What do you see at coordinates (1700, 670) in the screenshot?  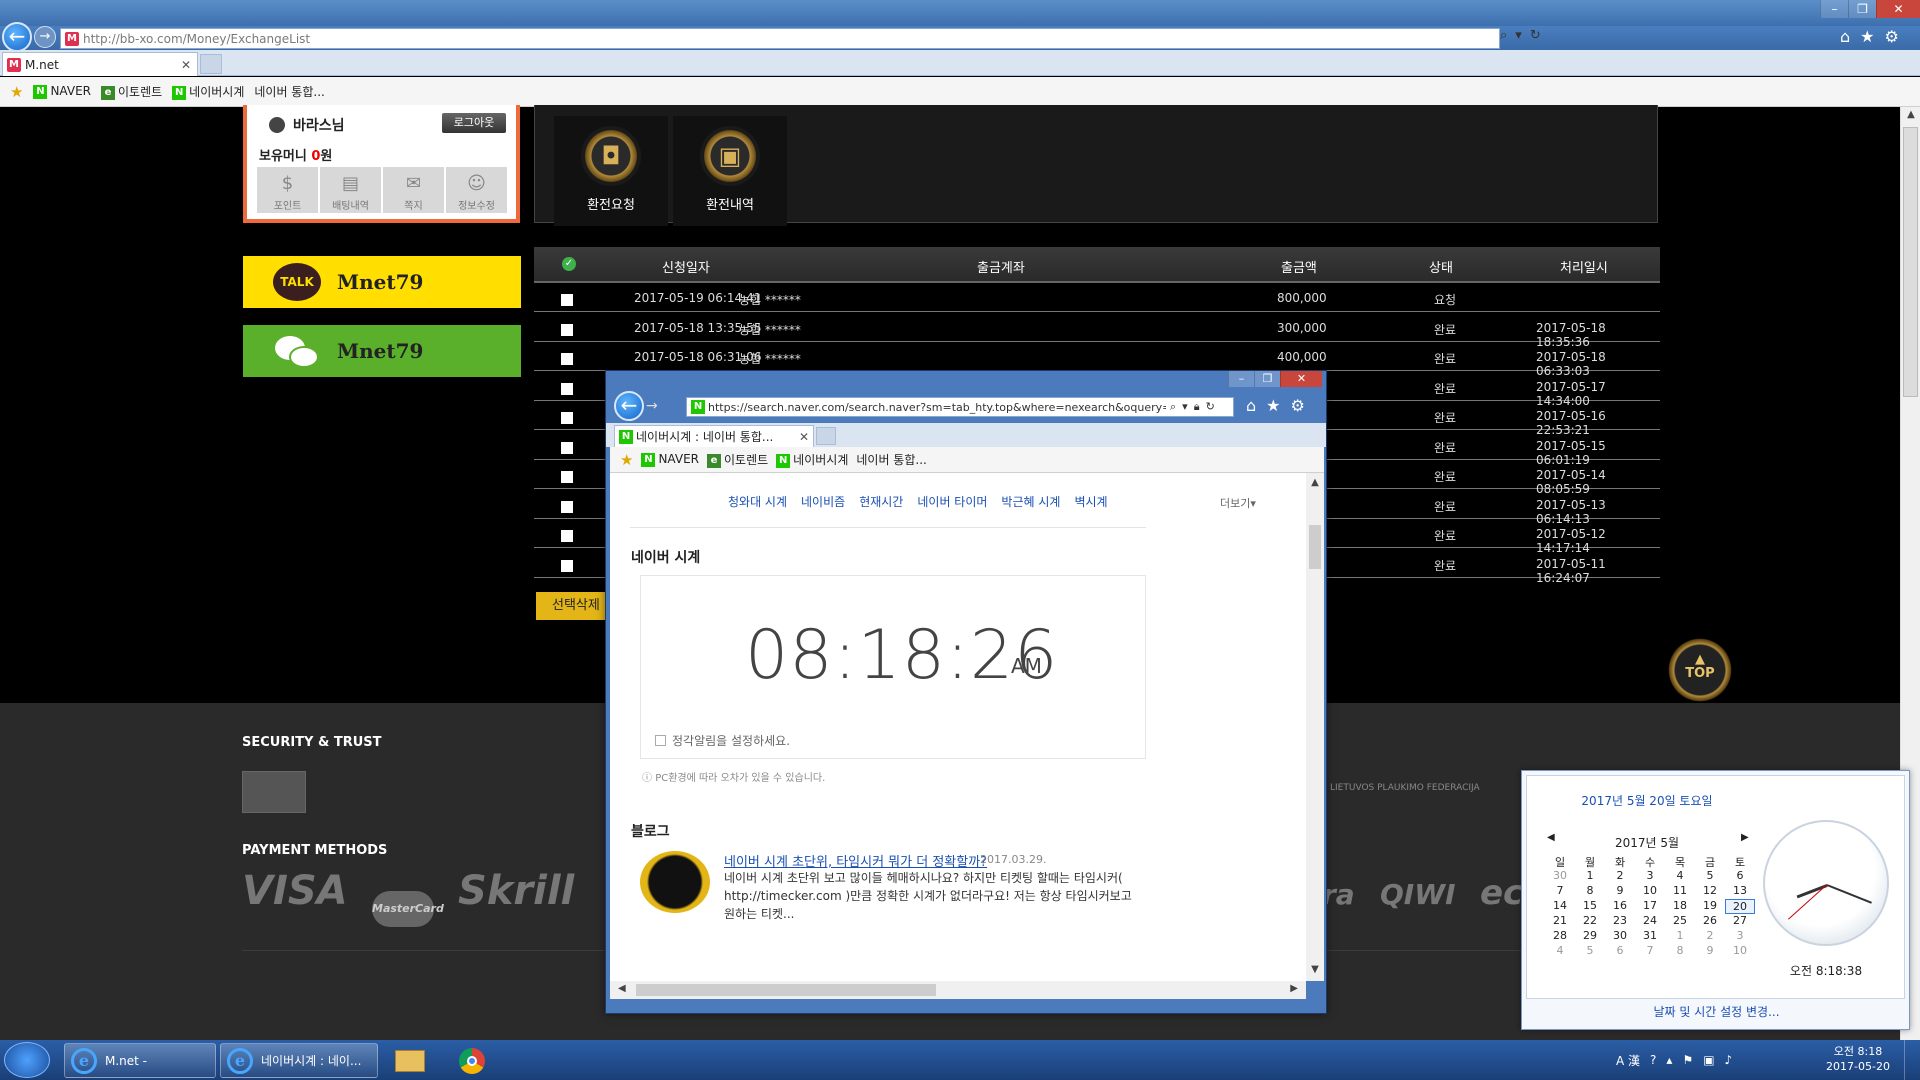 I see `scroll-top-button: ▲ TOP` at bounding box center [1700, 670].